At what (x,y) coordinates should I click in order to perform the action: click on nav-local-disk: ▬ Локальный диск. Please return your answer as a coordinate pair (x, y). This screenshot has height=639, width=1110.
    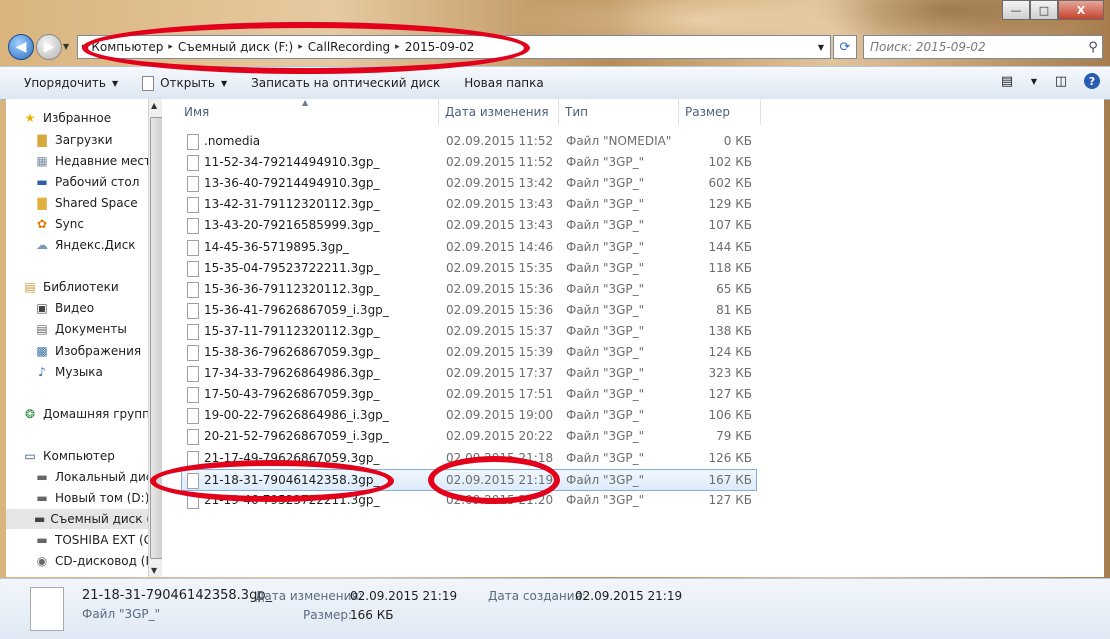
    Looking at the image, I should click on (91, 477).